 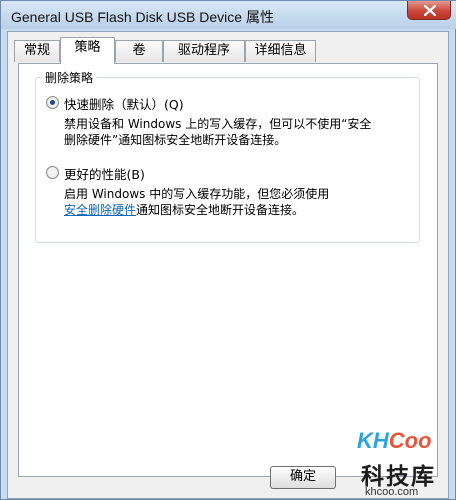 What do you see at coordinates (218, 124) in the screenshot?
I see `quick-removal-desc-line1: 禁用设备和 Windows 上的写入缓存，但可以不使用“安全` at bounding box center [218, 124].